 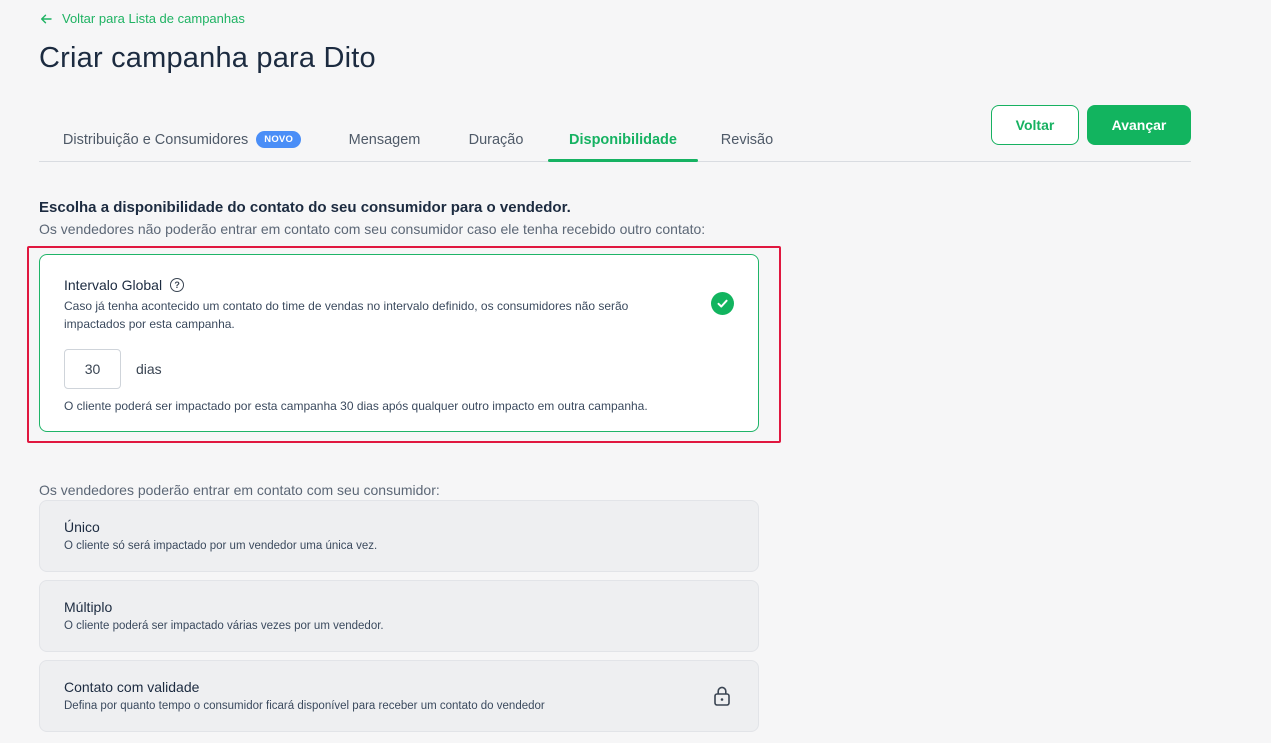 I want to click on back-link-label: Voltar para Lista de campanhas, so click(x=153, y=18).